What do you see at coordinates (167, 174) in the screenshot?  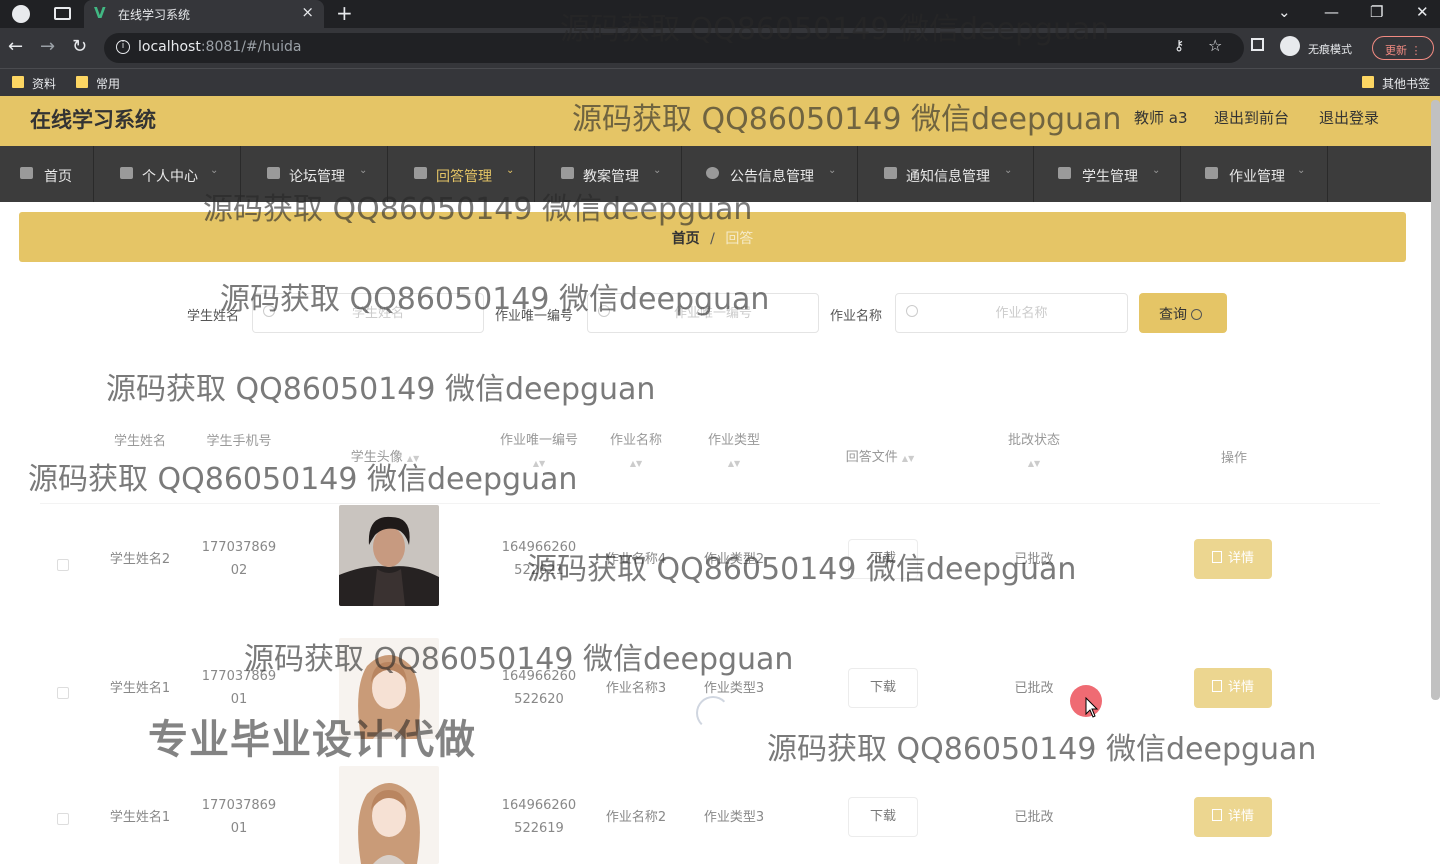 I see `nav-item-personal-center: 个人中心 ⌄` at bounding box center [167, 174].